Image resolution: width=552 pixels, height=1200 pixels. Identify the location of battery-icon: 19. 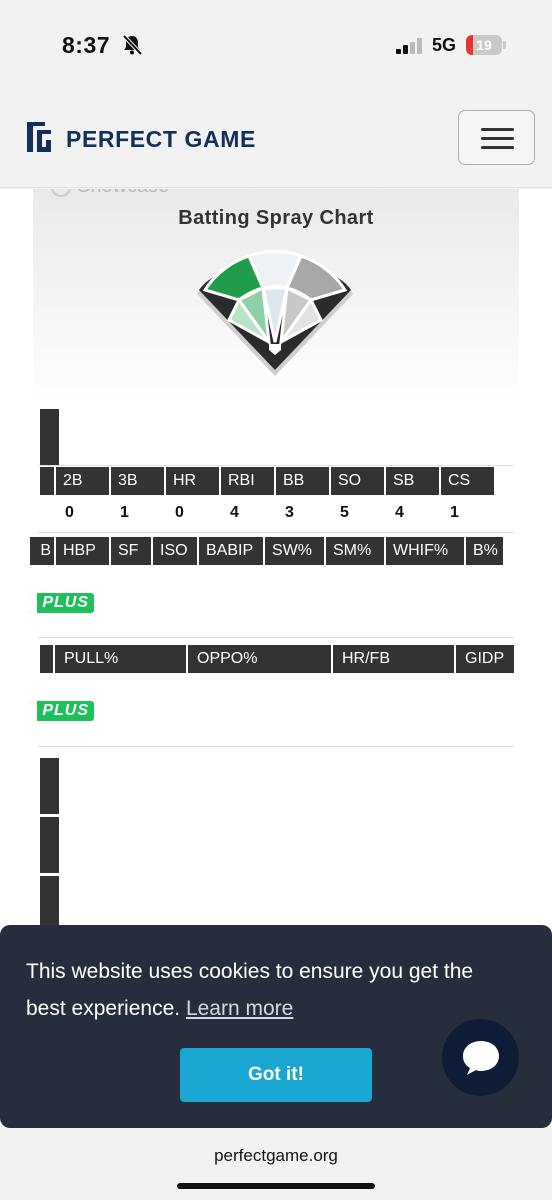
(484, 45).